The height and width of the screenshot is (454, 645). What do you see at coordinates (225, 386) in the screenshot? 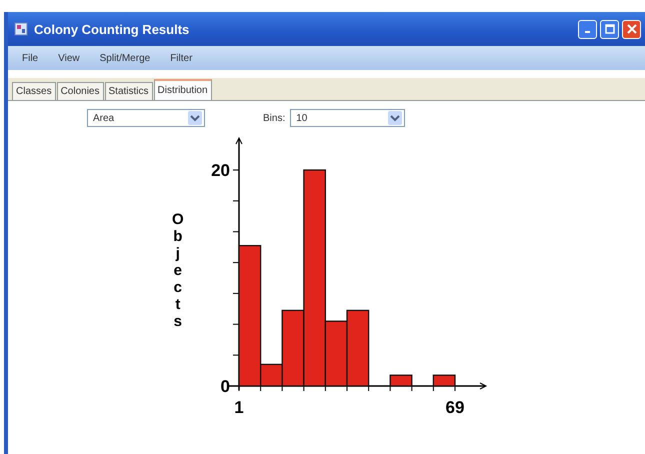
I see `y-tick-label: 0` at bounding box center [225, 386].